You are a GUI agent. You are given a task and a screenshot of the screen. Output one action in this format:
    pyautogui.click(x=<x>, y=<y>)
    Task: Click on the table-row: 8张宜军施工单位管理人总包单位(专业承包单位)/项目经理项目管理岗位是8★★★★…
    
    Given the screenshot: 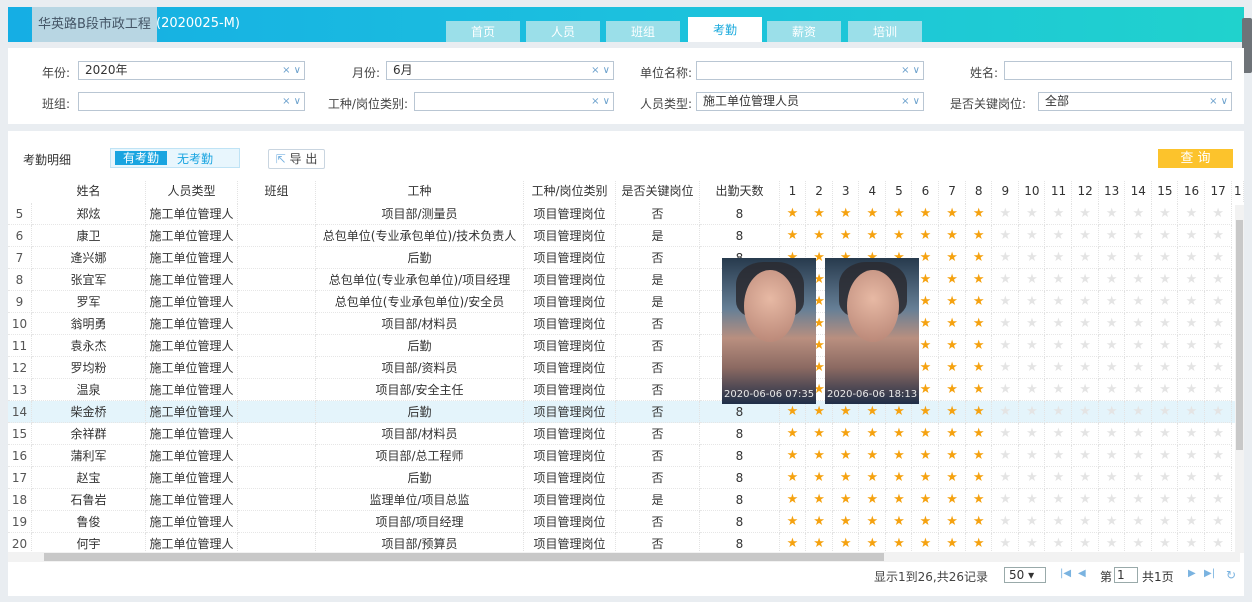 What is the action you would take?
    pyautogui.click(x=622, y=280)
    